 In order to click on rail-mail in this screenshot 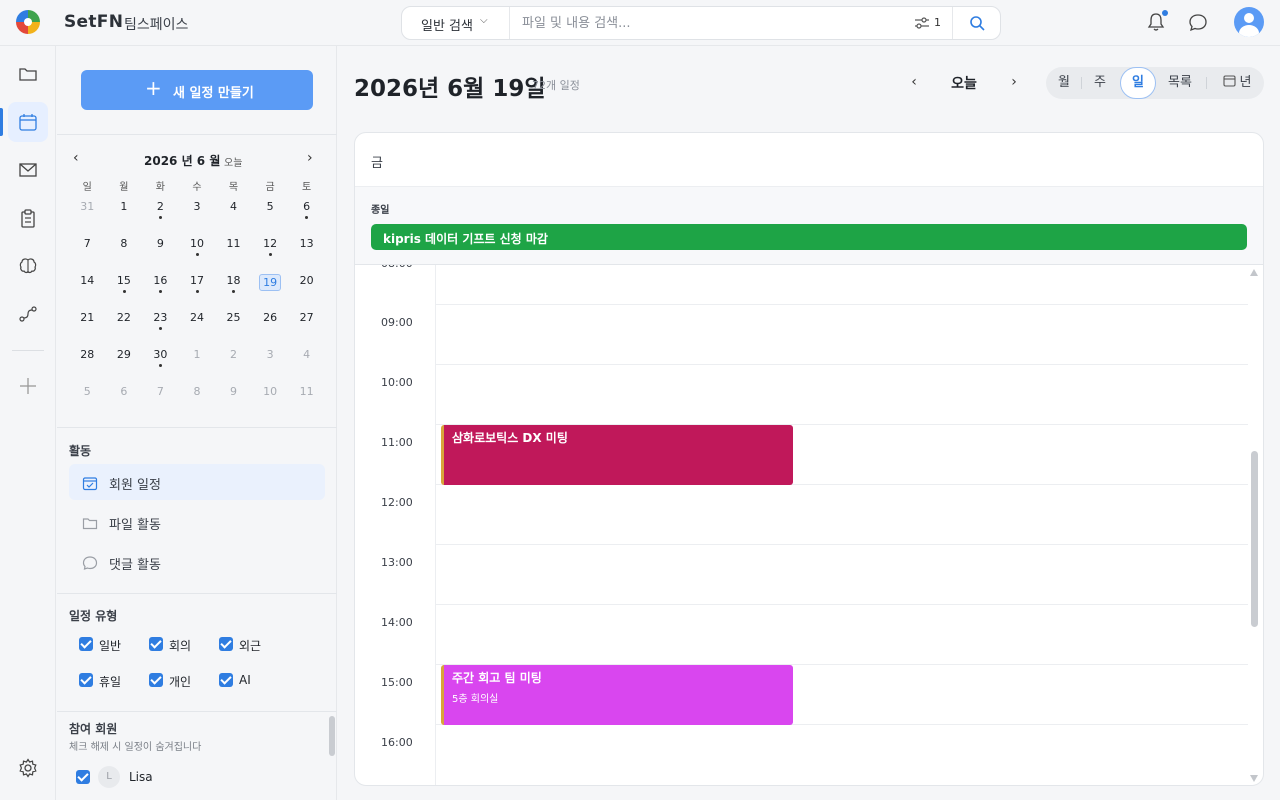, I will do `click(28, 170)`.